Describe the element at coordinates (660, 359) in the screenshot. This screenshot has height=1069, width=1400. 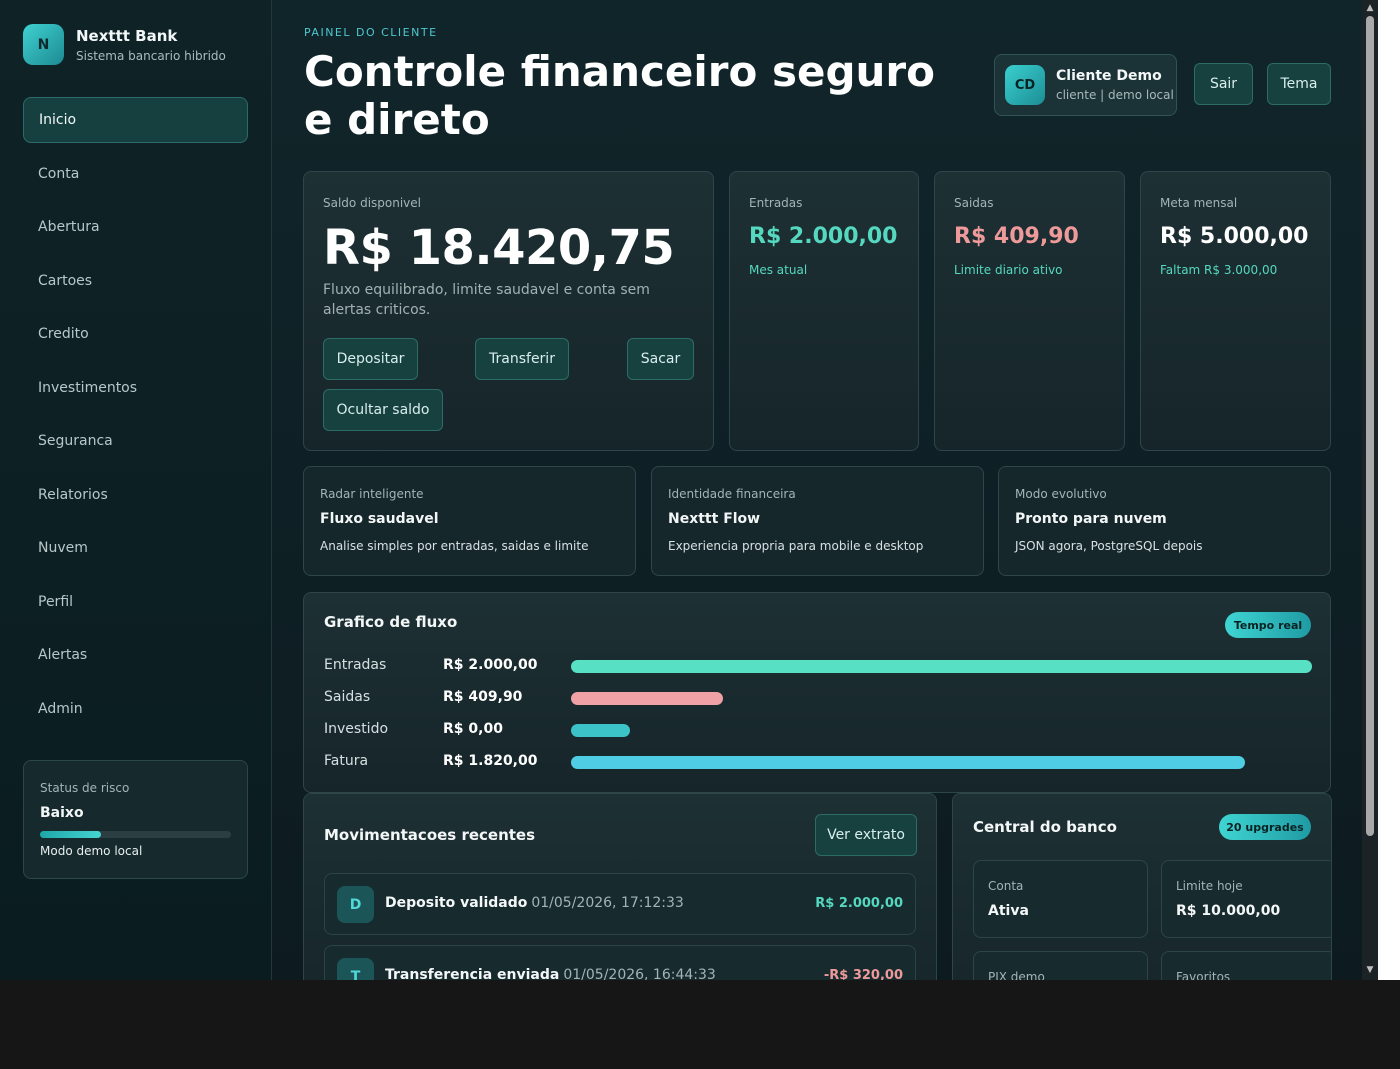
I see `withdraw-button: Sacar` at that location.